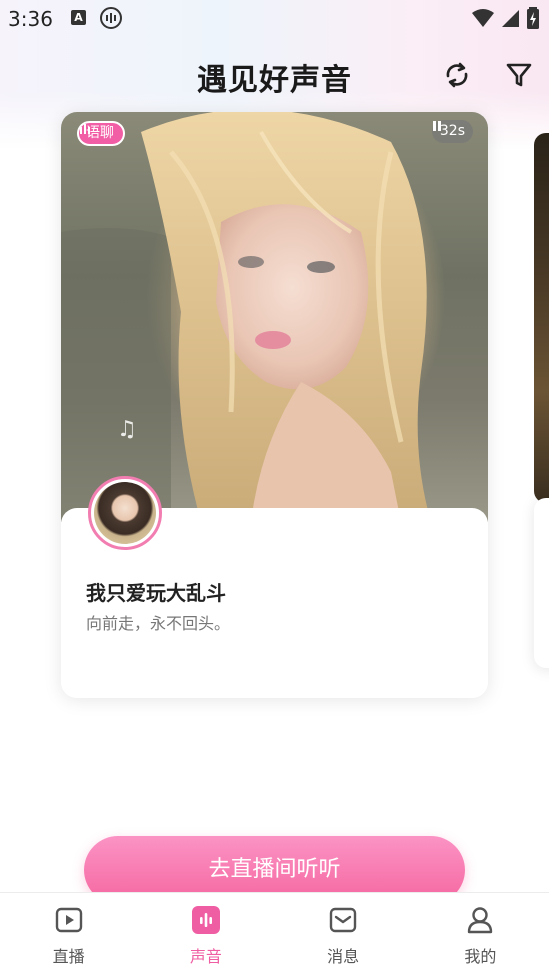 The height and width of the screenshot is (977, 549). I want to click on next-card-info-peek, so click(541, 583).